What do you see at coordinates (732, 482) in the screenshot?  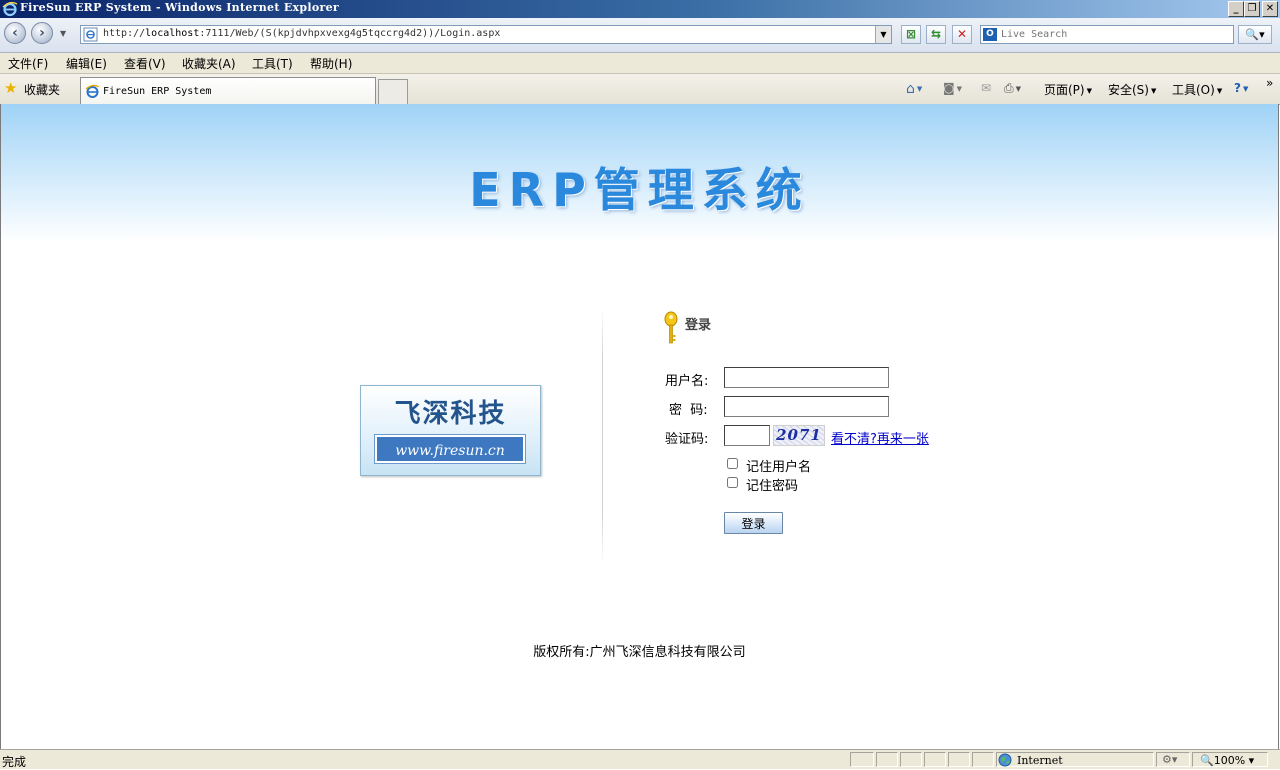 I see `remember-password-checkbox` at bounding box center [732, 482].